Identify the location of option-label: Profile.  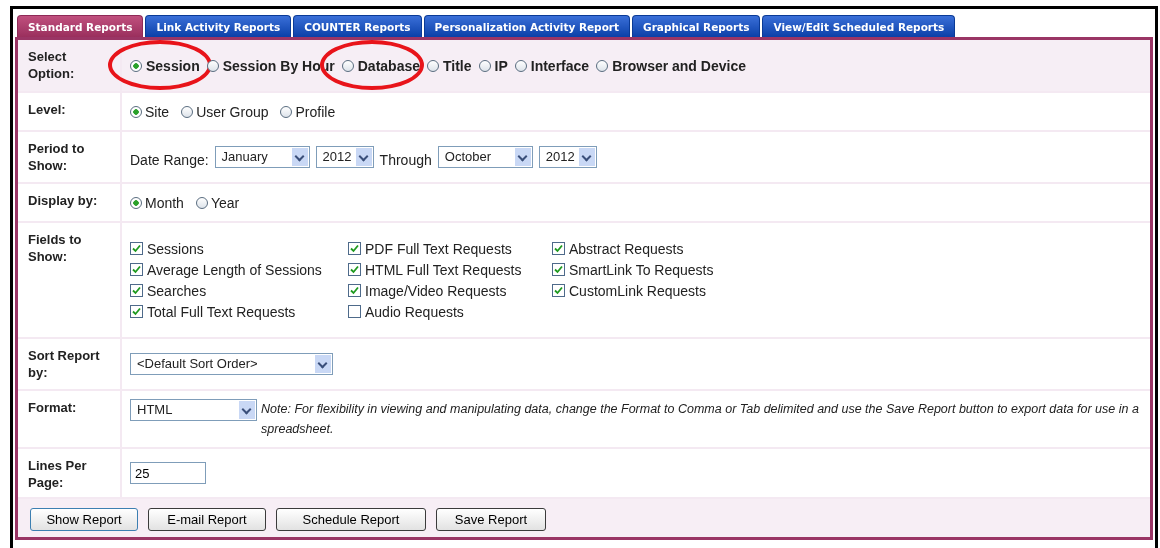
(315, 111).